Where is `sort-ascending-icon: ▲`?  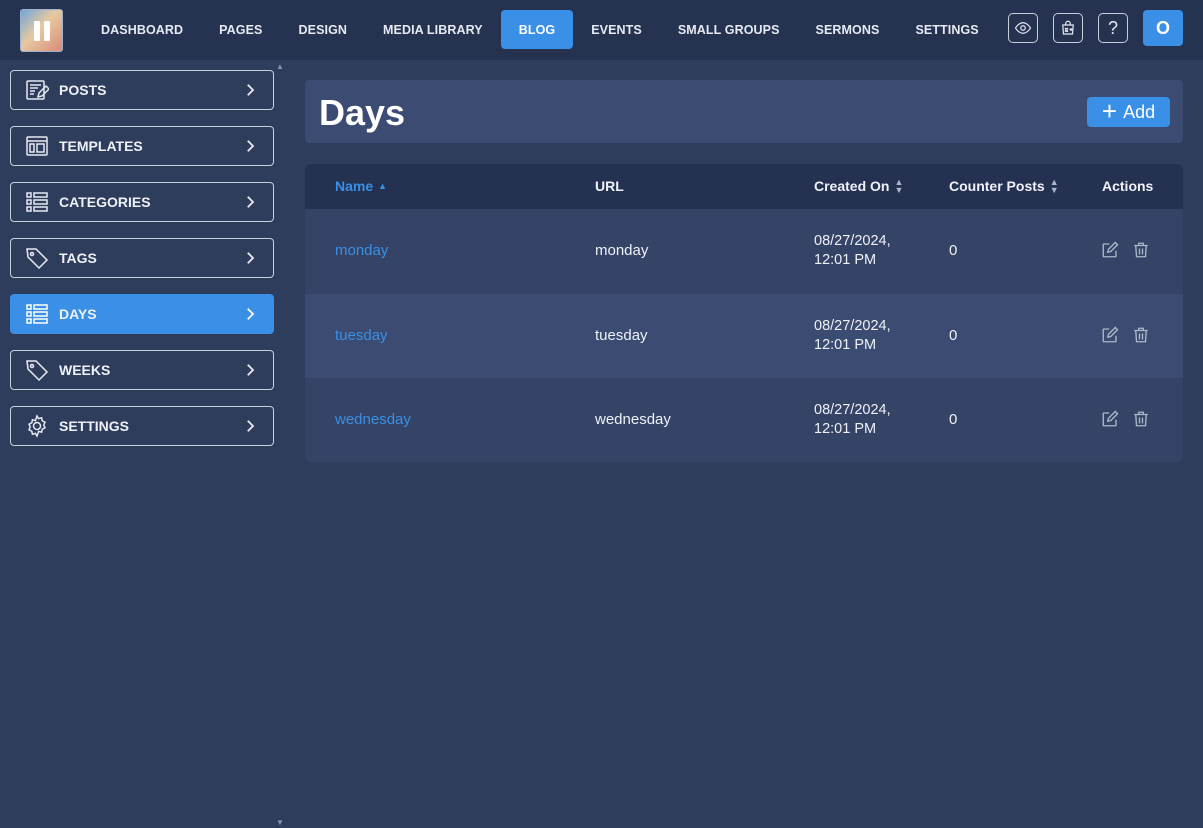
sort-ascending-icon: ▲ is located at coordinates (383, 186).